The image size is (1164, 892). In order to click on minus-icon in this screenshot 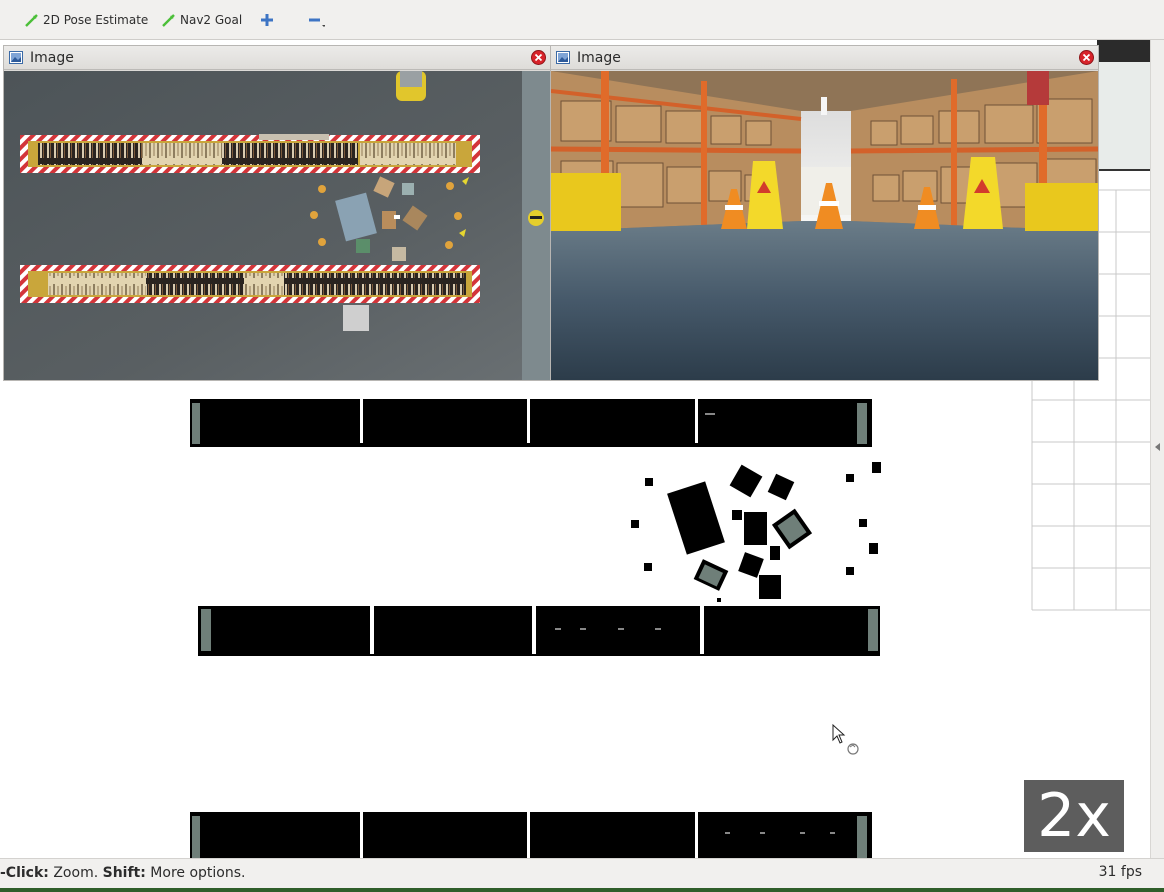, I will do `click(317, 22)`.